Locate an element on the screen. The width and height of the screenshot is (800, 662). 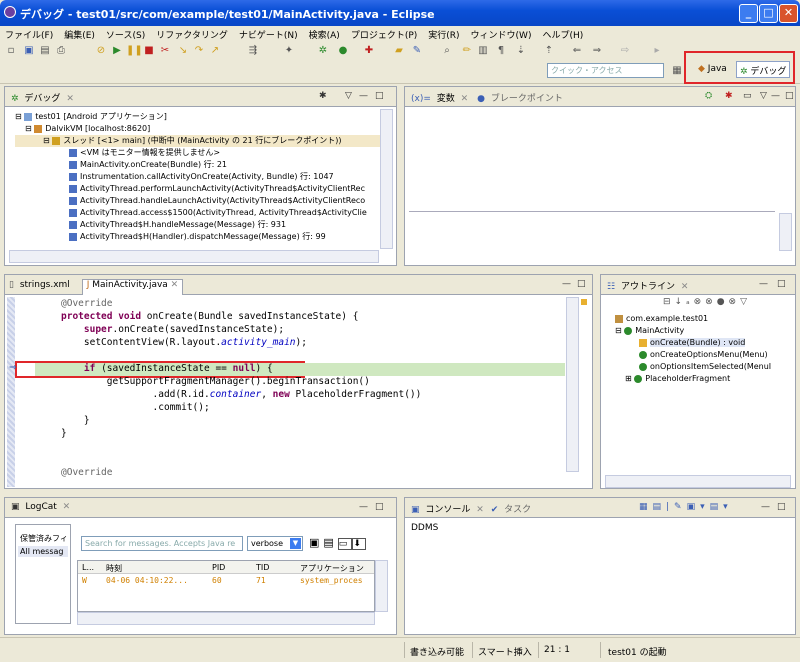
maximize-button: □ is located at coordinates (768, 13).